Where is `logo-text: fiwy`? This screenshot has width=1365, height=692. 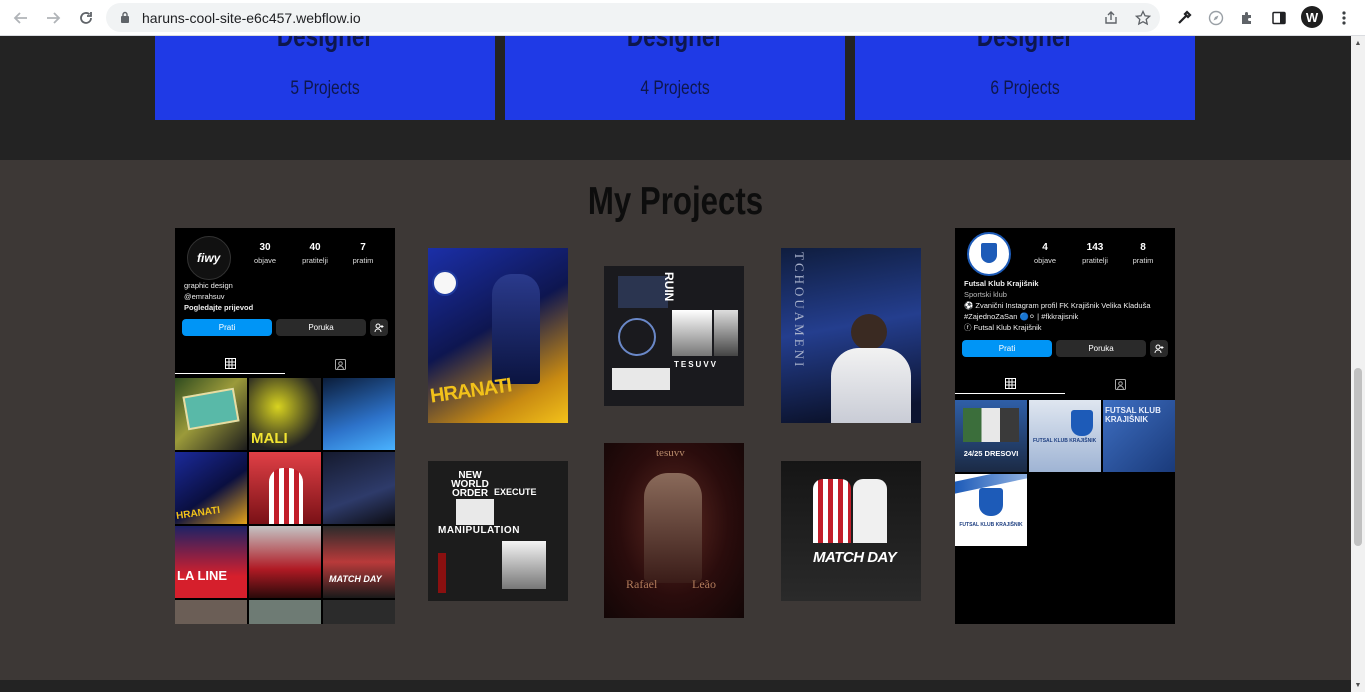
logo-text: fiwy is located at coordinates (209, 258).